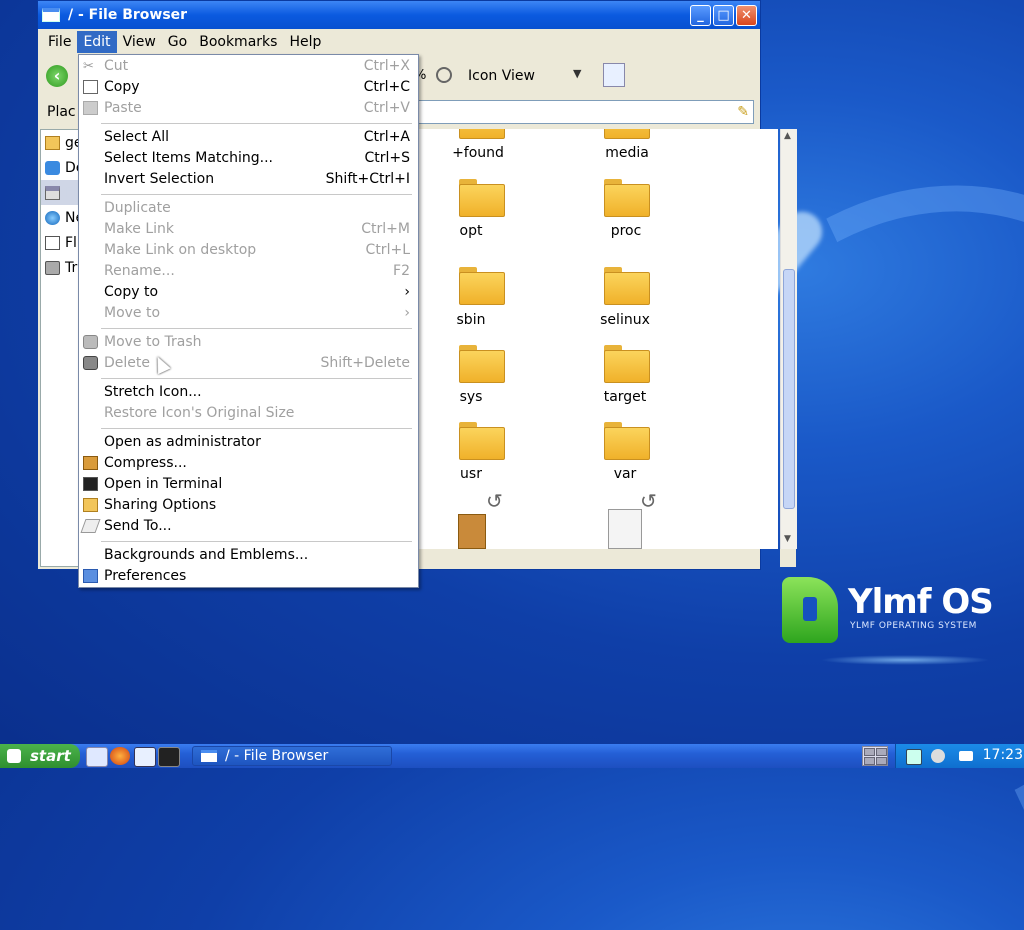 The width and height of the screenshot is (1024, 930). I want to click on logo-glow, so click(905, 660).